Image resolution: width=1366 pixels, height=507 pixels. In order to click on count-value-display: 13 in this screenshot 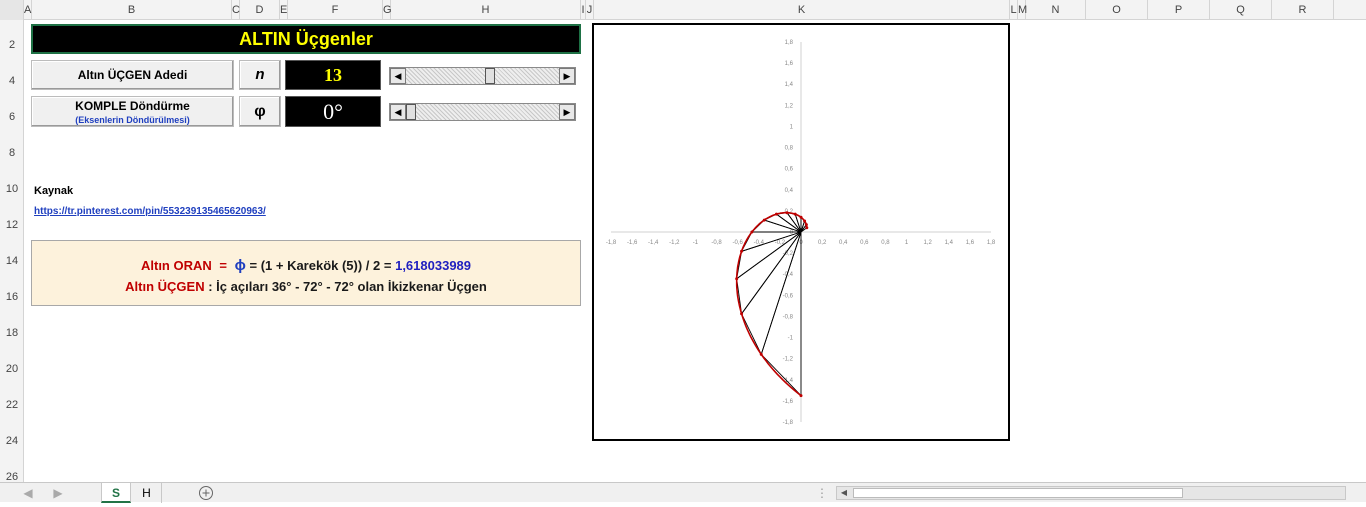, I will do `click(333, 75)`.